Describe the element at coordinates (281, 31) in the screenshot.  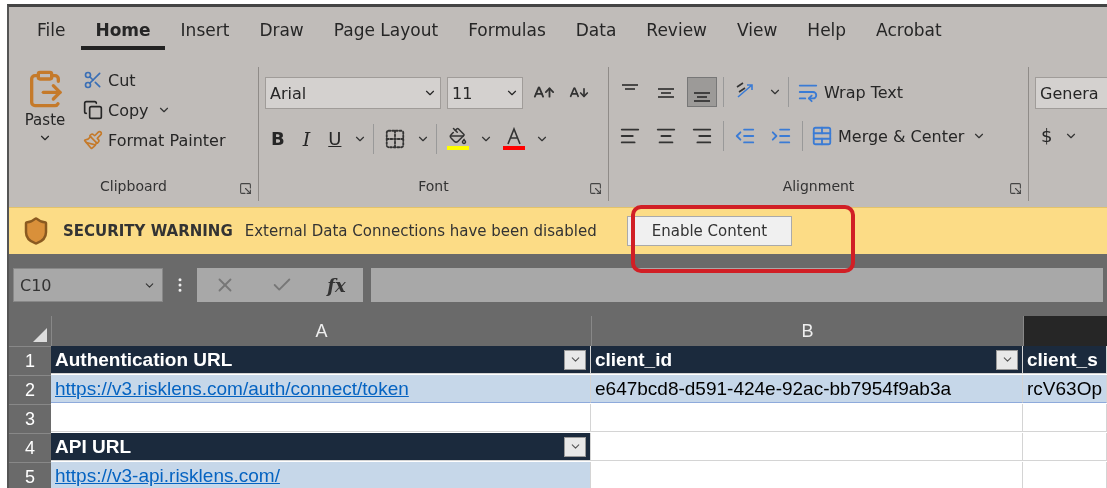
I see `ribbon-tab: Draw` at that location.